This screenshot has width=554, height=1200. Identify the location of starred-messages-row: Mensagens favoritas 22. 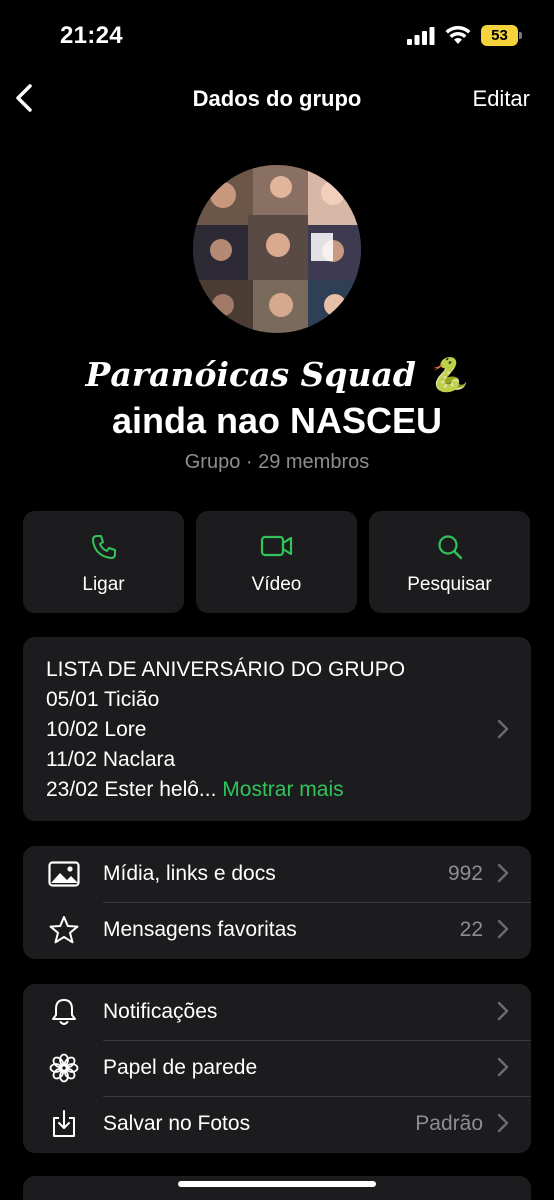
(277, 930).